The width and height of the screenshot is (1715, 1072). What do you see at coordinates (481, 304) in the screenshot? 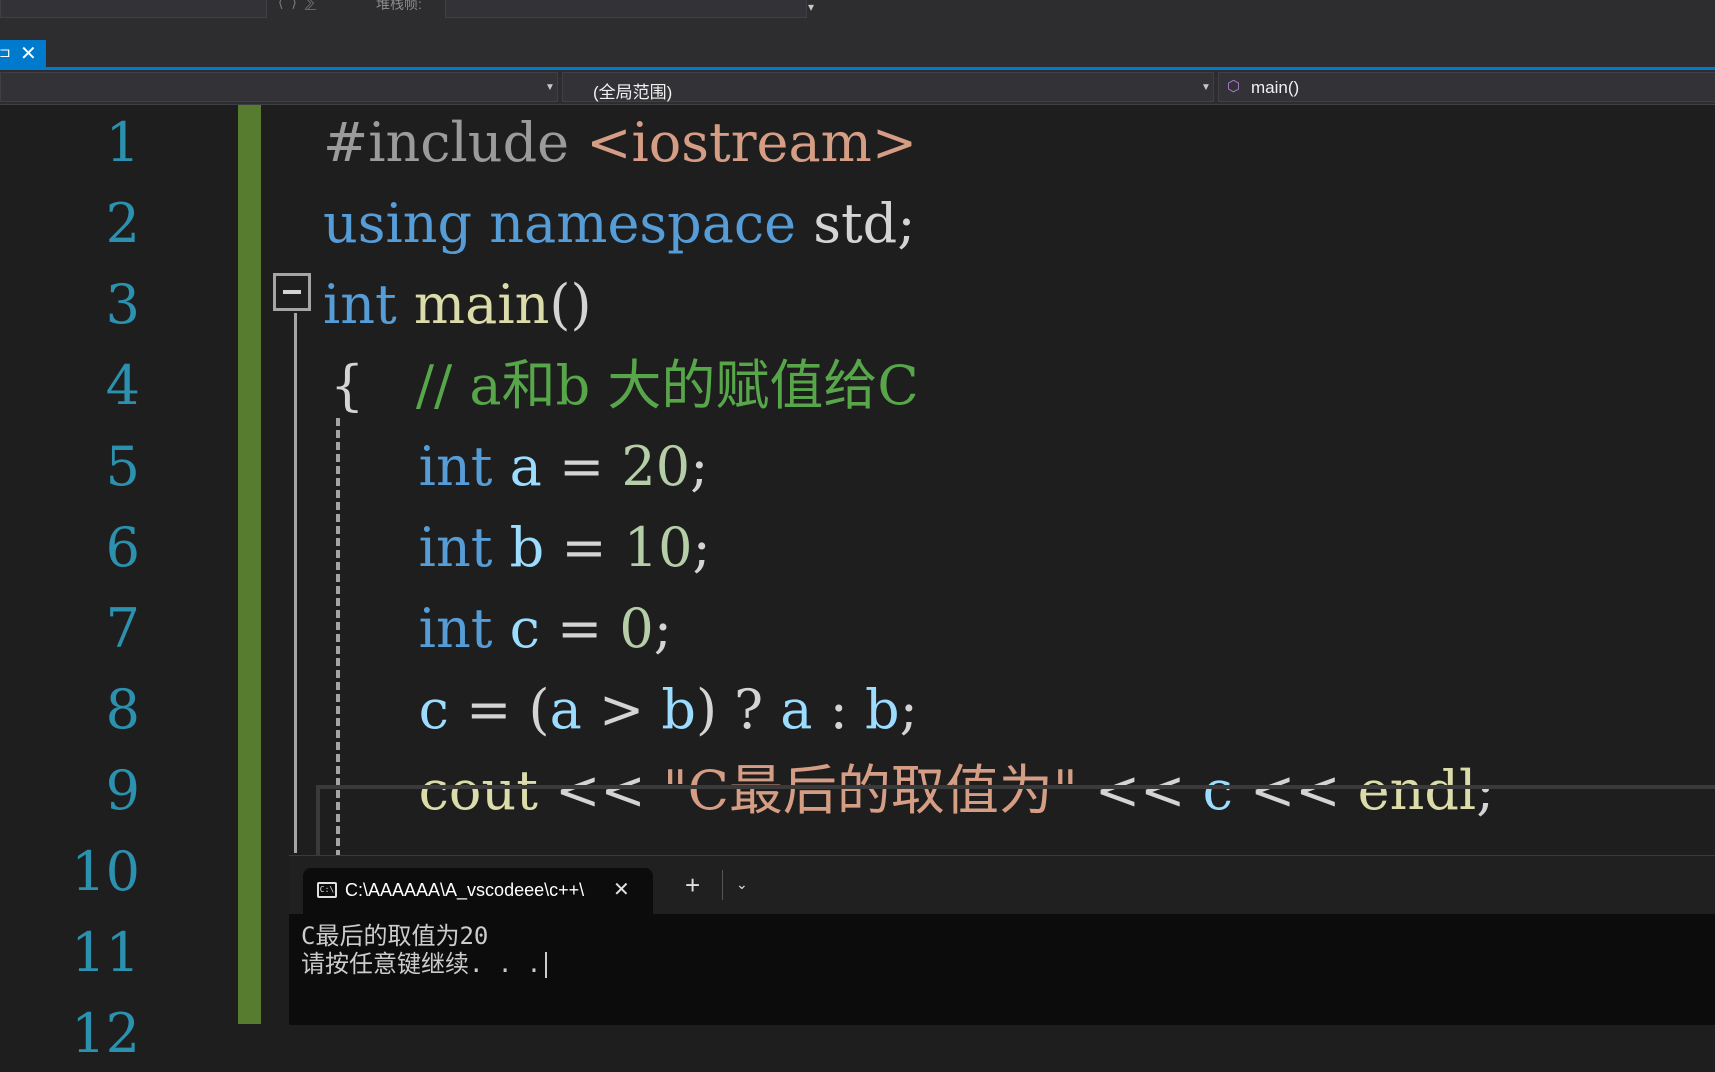
I see `code-token: main` at bounding box center [481, 304].